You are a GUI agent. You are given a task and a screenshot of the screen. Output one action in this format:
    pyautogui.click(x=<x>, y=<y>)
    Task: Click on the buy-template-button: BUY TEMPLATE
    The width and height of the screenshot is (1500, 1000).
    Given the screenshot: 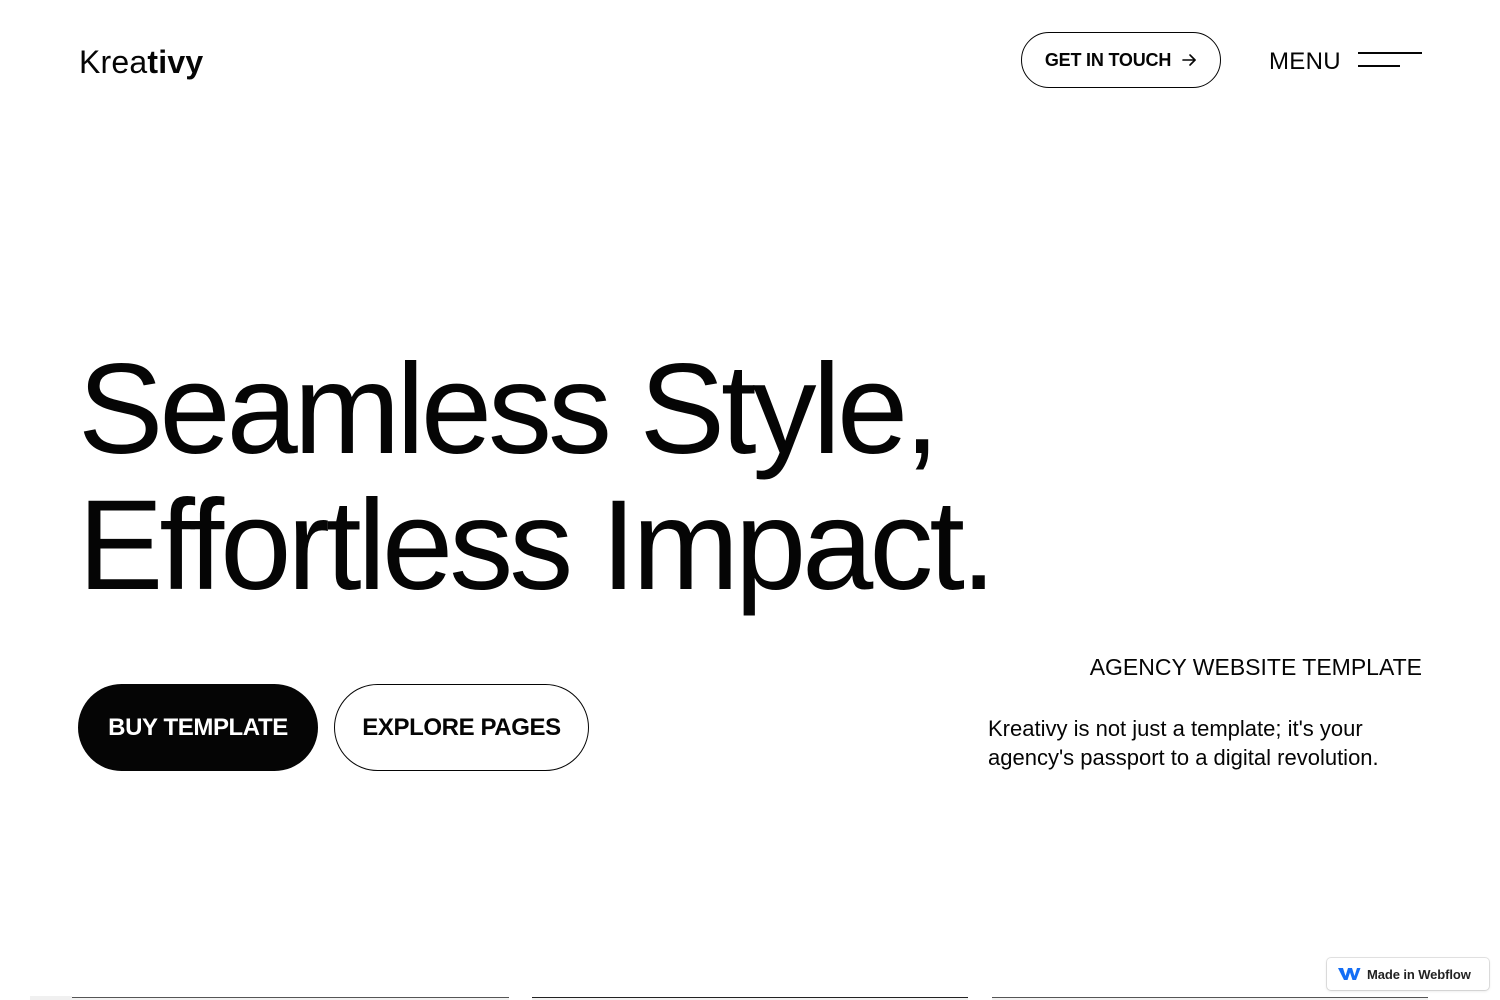 What is the action you would take?
    pyautogui.click(x=198, y=727)
    